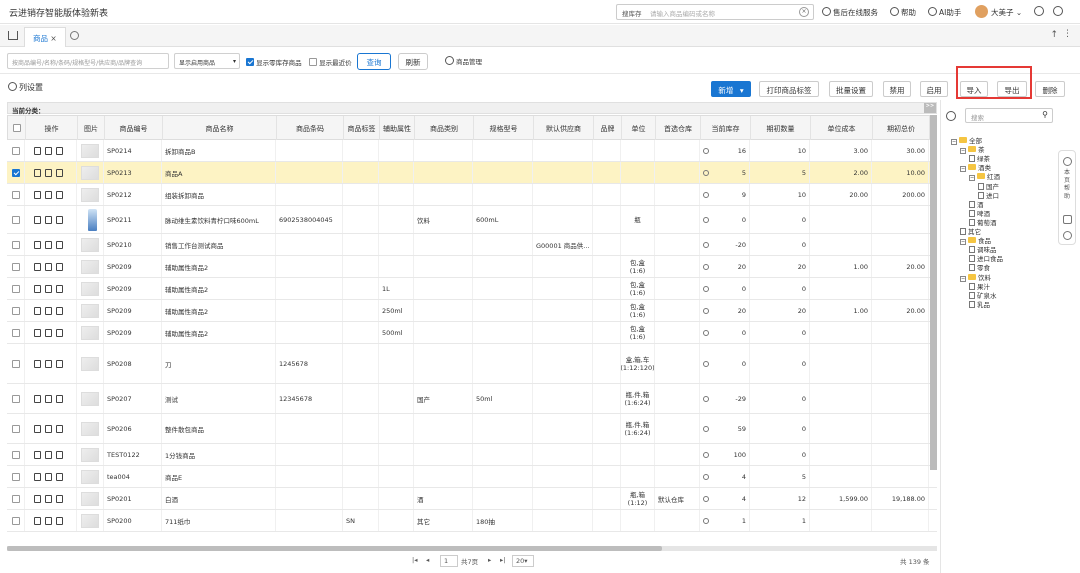 Image resolution: width=1080 pixels, height=573 pixels. Describe the element at coordinates (951, 116) in the screenshot. I see `tree-settings-icon` at that location.